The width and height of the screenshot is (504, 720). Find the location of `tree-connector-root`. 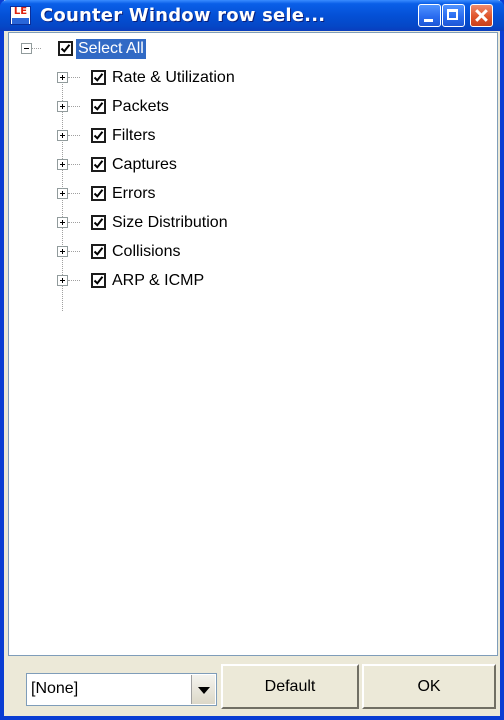

tree-connector-root is located at coordinates (36, 49).